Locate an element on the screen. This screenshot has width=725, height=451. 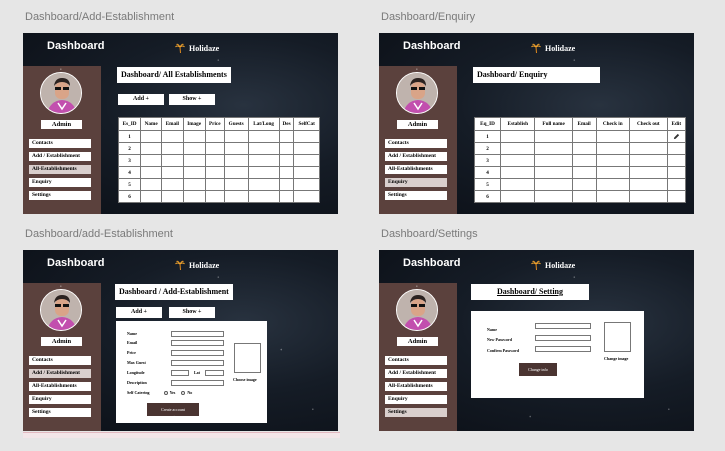
image-placeholder is located at coordinates (247, 358).